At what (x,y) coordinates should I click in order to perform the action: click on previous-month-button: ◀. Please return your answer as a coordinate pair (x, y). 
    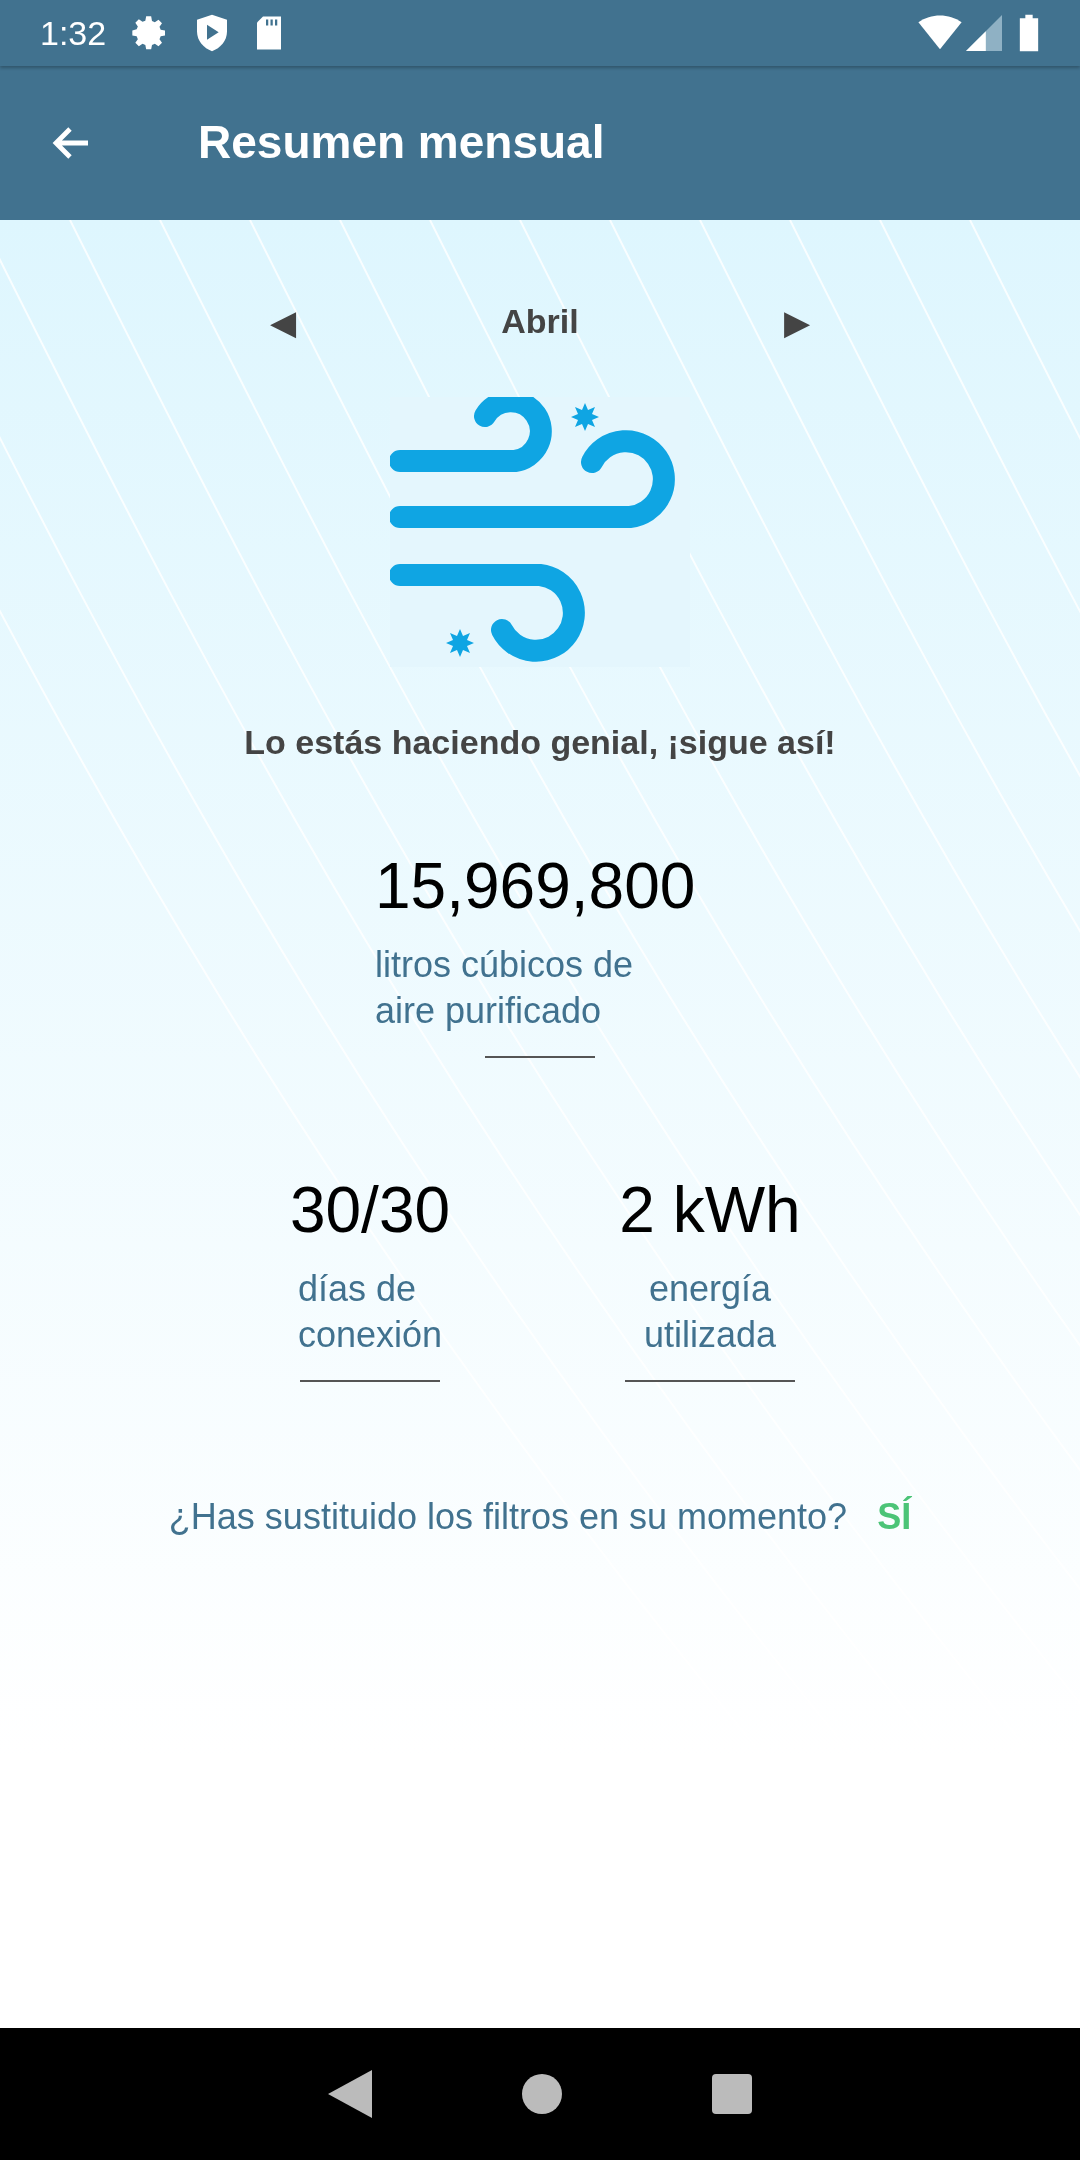
    Looking at the image, I should click on (283, 321).